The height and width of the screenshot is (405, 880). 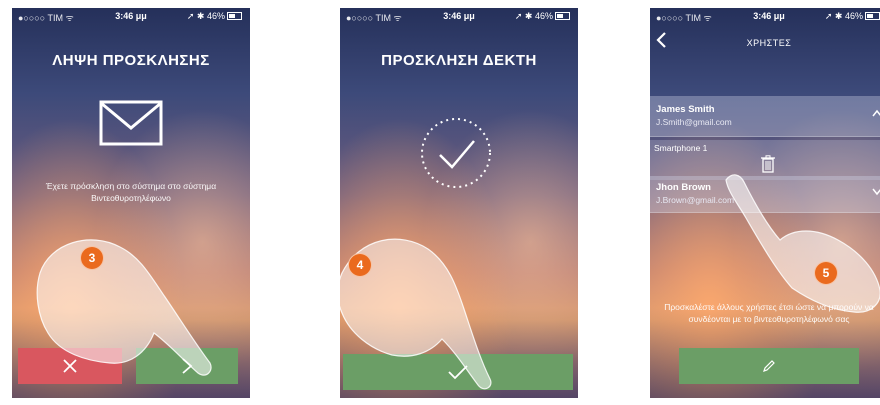 I want to click on device-name: Smartphone 1, so click(x=681, y=148).